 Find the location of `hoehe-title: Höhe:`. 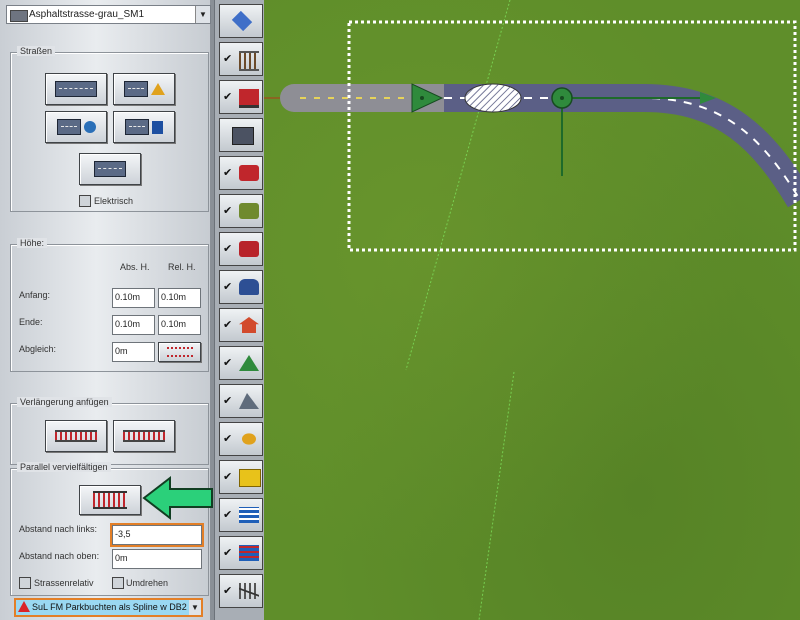

hoehe-title: Höhe: is located at coordinates (32, 243).